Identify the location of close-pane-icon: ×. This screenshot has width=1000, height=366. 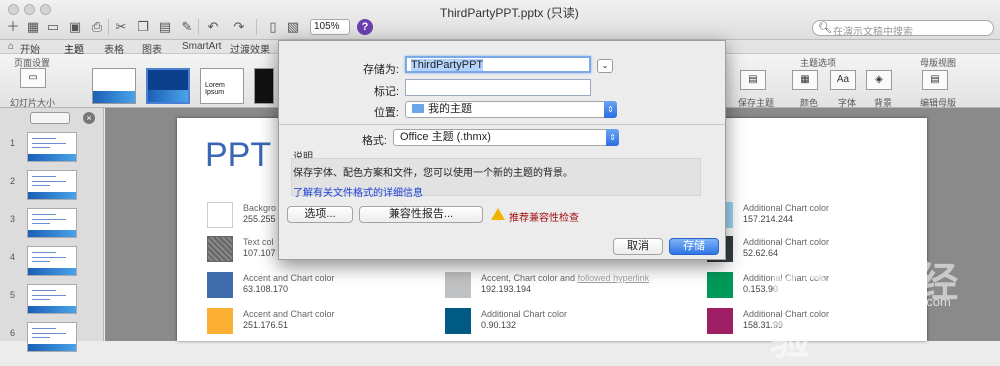
(89, 118).